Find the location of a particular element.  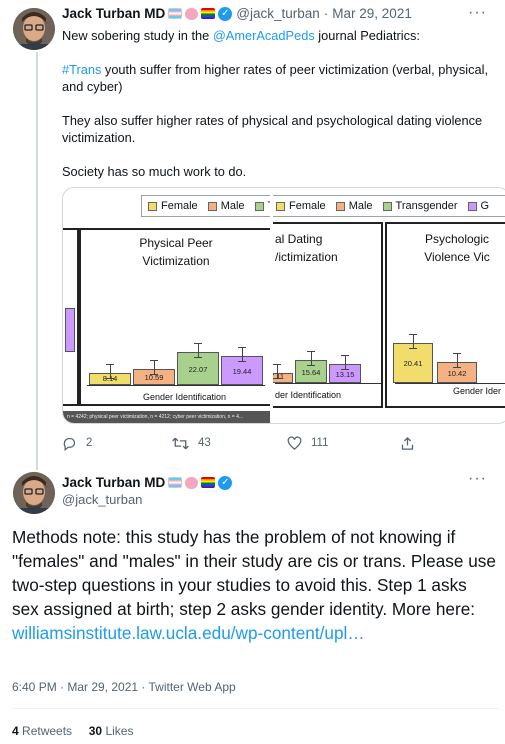

chart-title: Psychologic Violence Vic is located at coordinates (451, 248).